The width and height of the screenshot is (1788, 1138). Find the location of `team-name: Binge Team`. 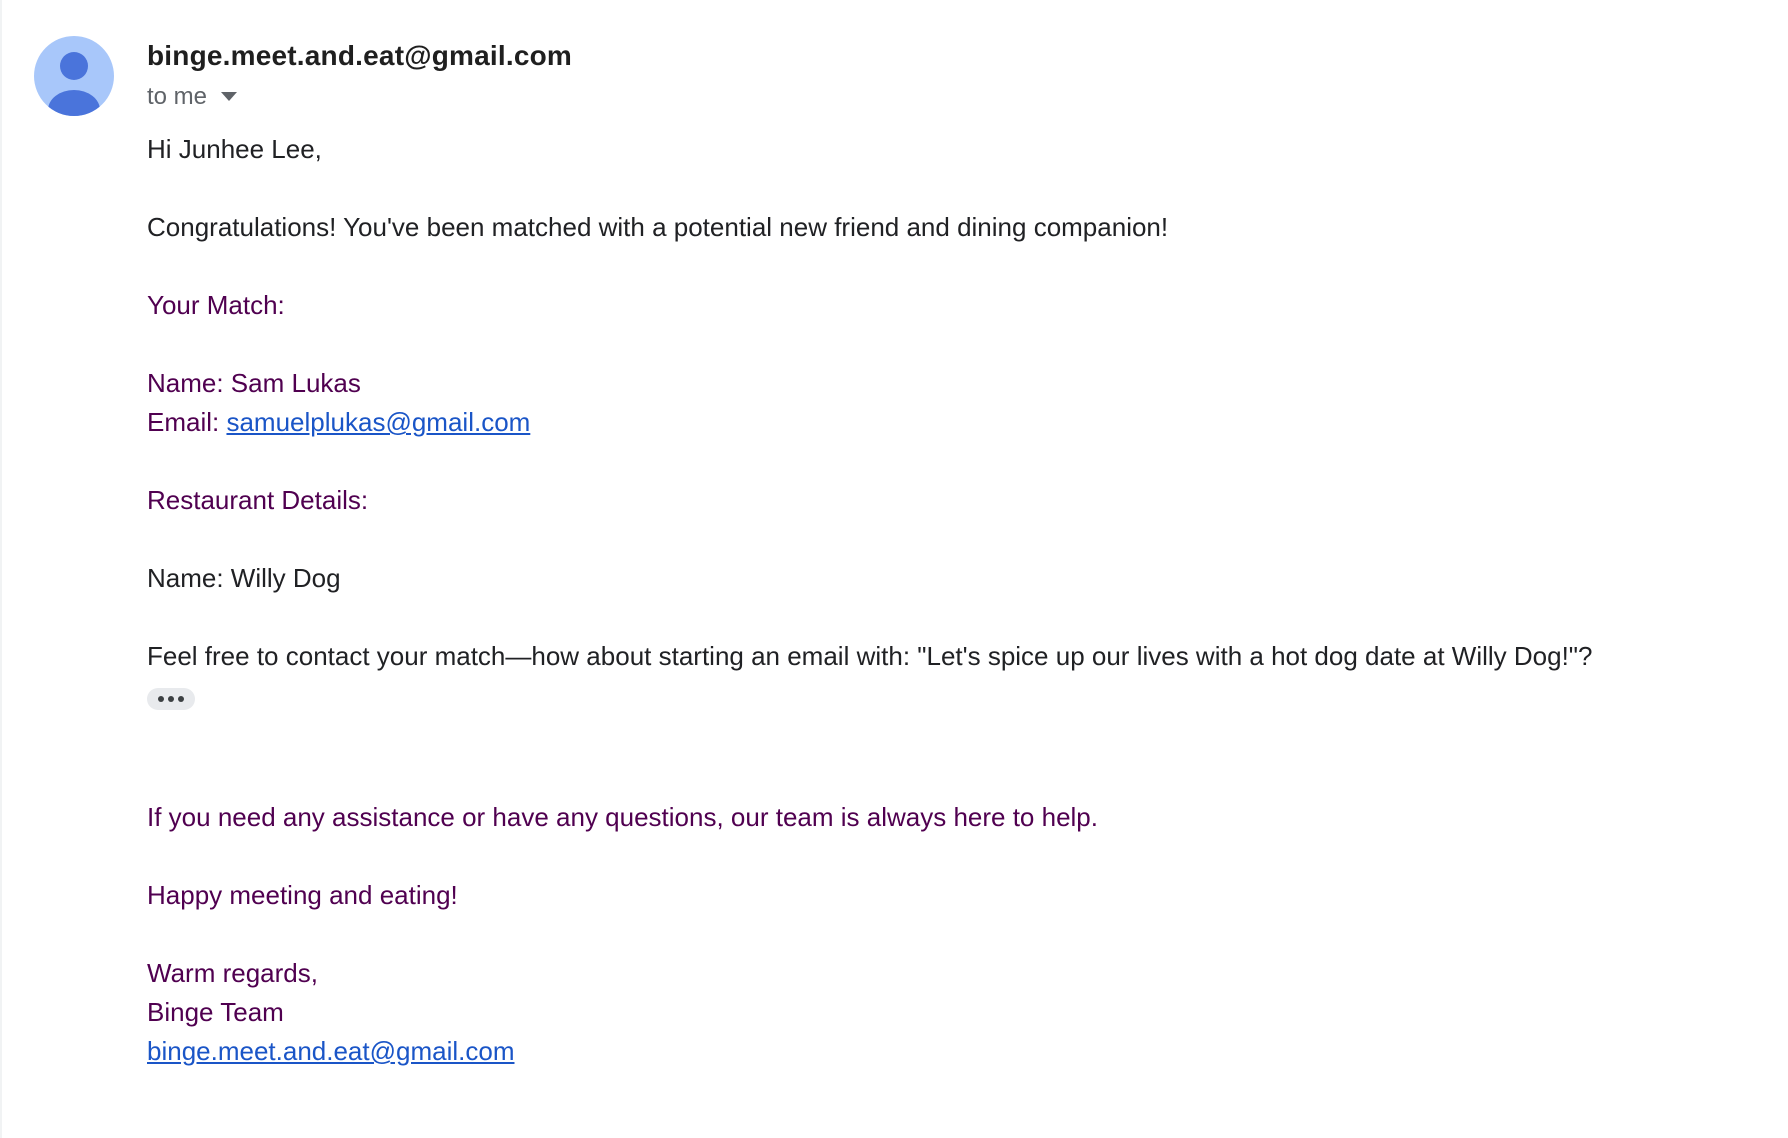

team-name: Binge Team is located at coordinates (215, 1012).